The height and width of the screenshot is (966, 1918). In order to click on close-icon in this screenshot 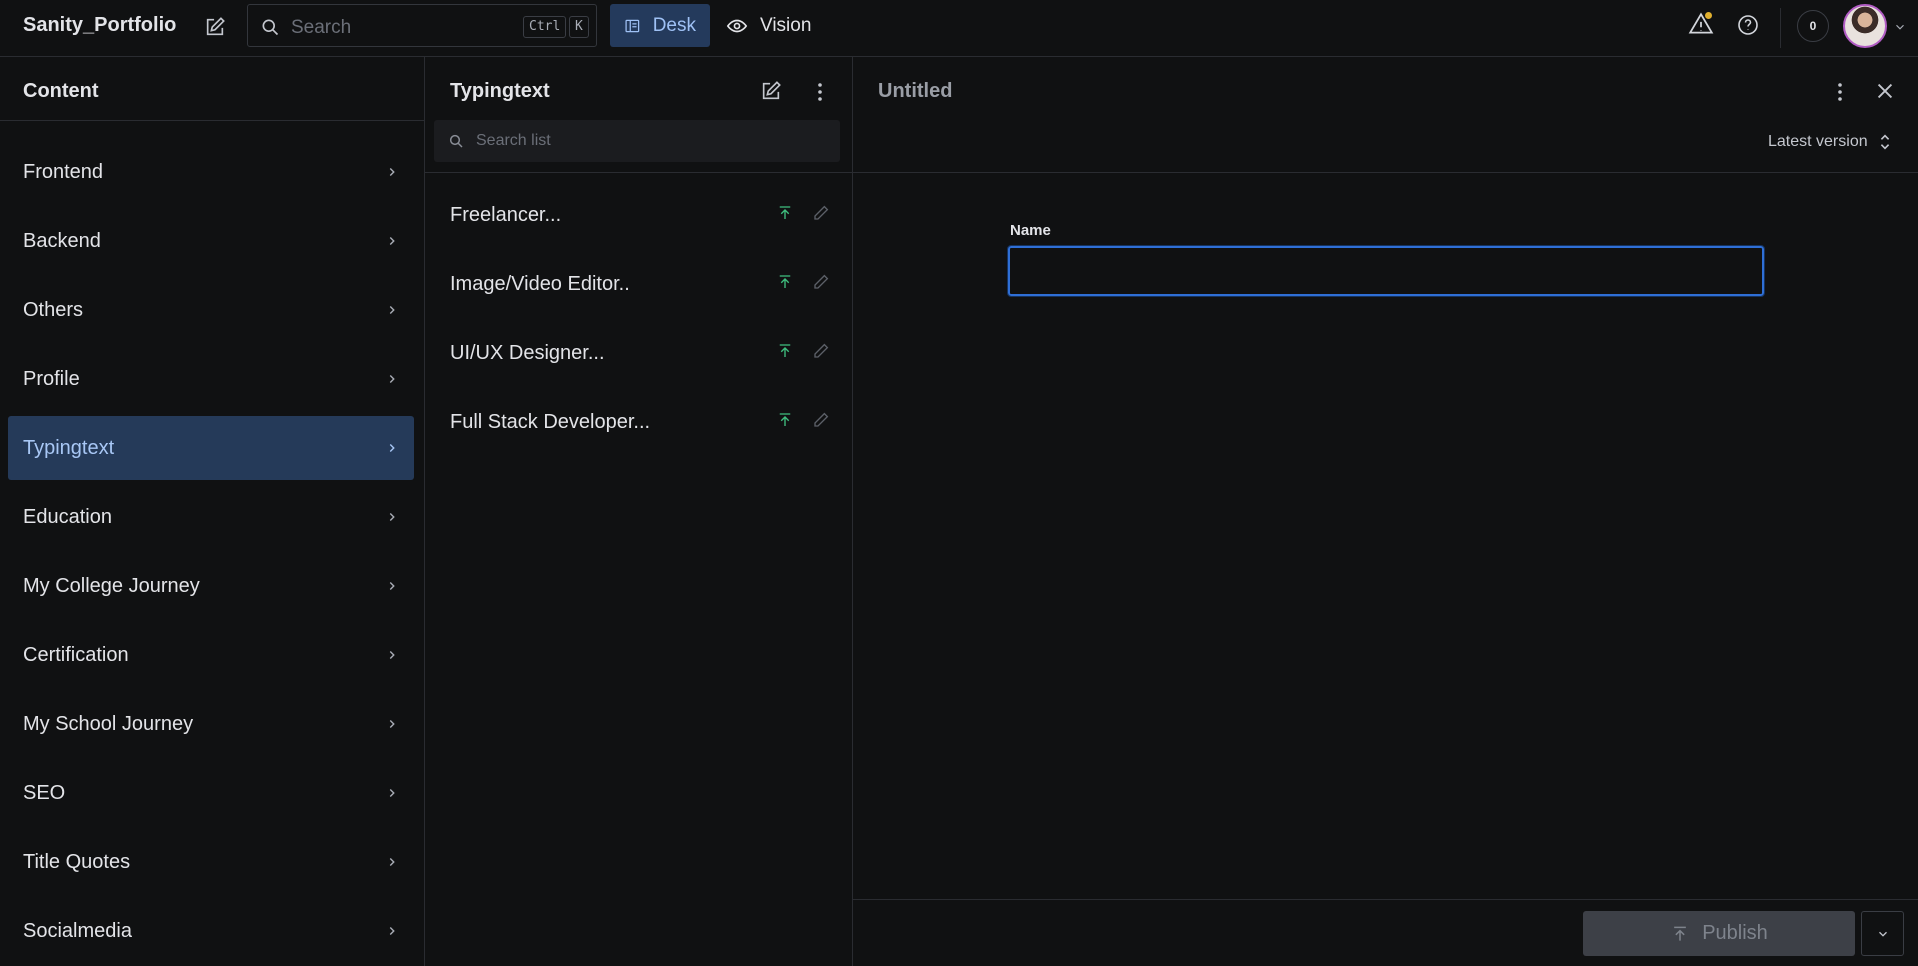, I will do `click(1885, 91)`.